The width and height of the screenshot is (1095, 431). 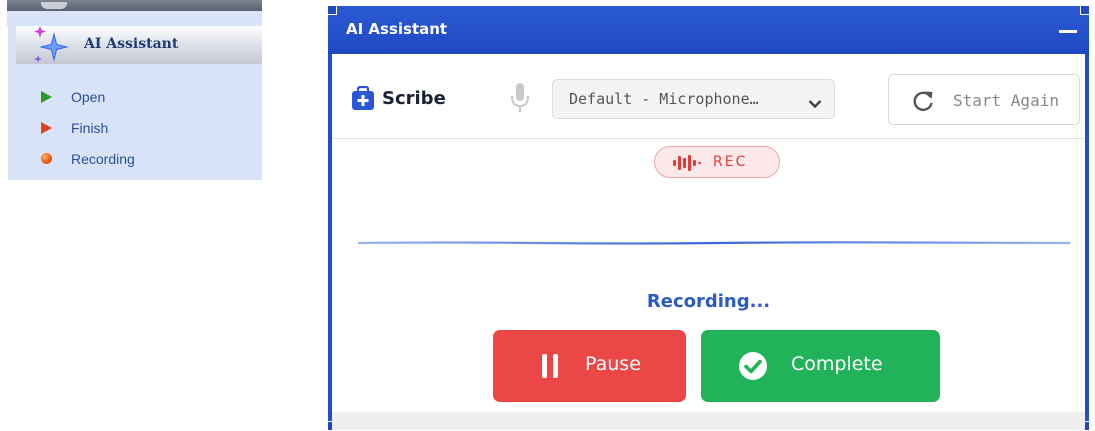 I want to click on play-red-icon, so click(x=48, y=128).